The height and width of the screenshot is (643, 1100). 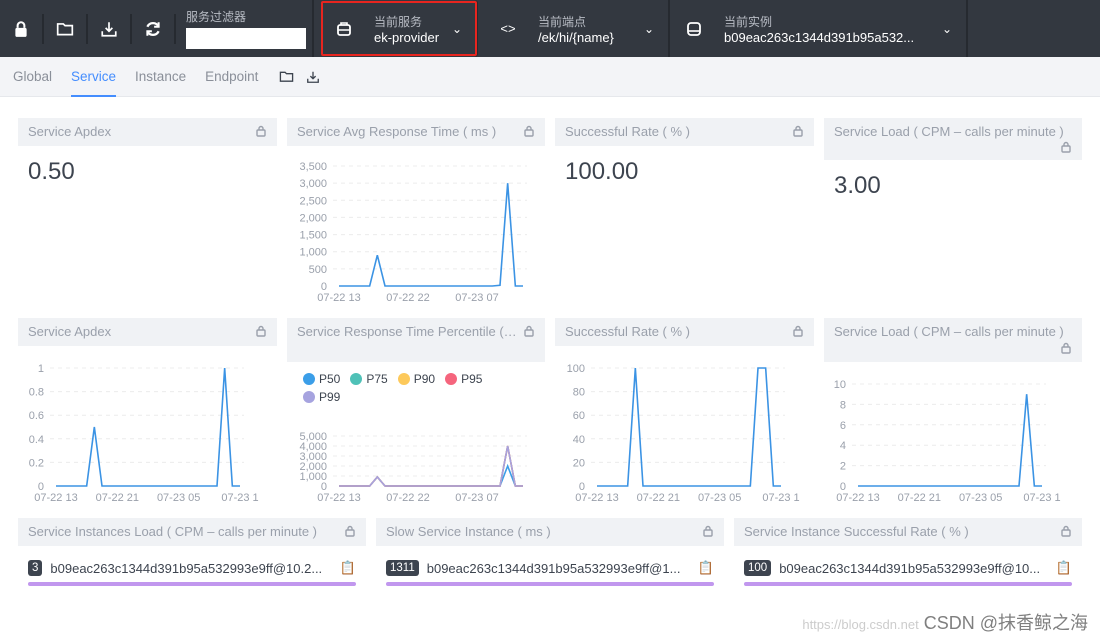 I want to click on value-badge: 100, so click(x=758, y=568).